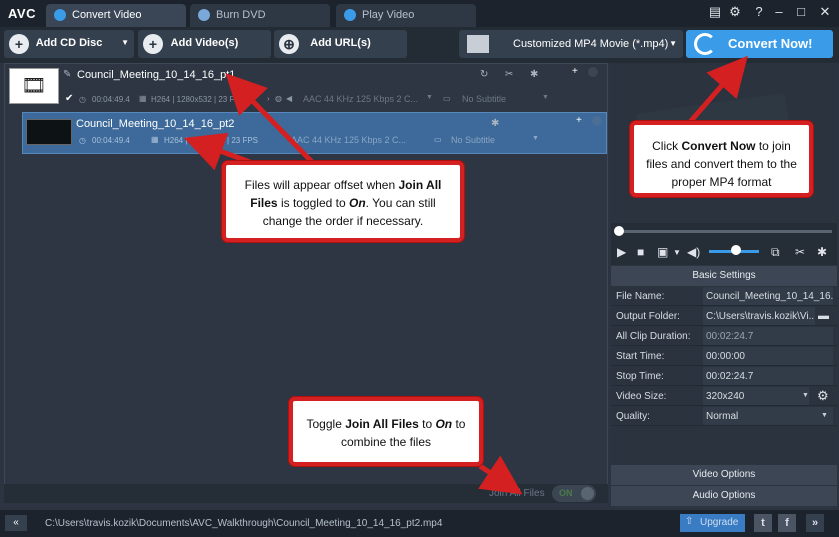 This screenshot has height=537, width=839. What do you see at coordinates (269, 118) in the screenshot?
I see `arrow-to-file1` at bounding box center [269, 118].